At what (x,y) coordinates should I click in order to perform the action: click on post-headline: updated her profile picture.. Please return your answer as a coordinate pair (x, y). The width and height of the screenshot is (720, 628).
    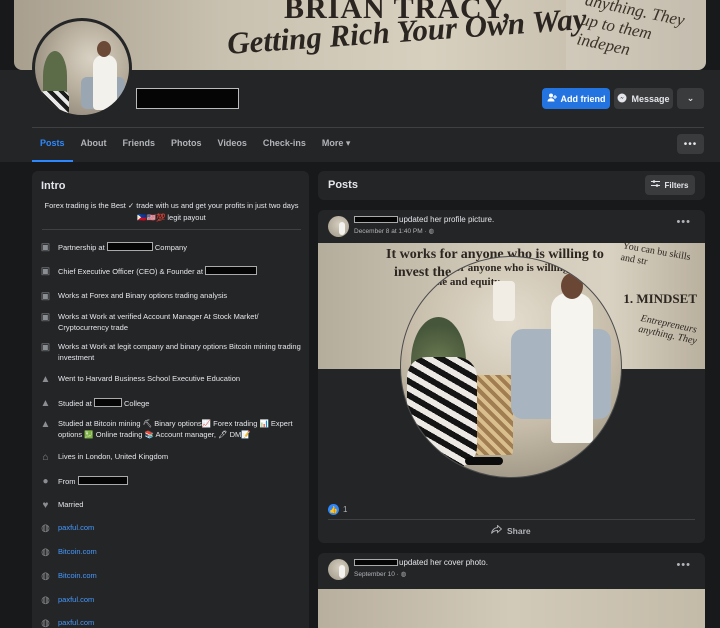
    Looking at the image, I should click on (424, 219).